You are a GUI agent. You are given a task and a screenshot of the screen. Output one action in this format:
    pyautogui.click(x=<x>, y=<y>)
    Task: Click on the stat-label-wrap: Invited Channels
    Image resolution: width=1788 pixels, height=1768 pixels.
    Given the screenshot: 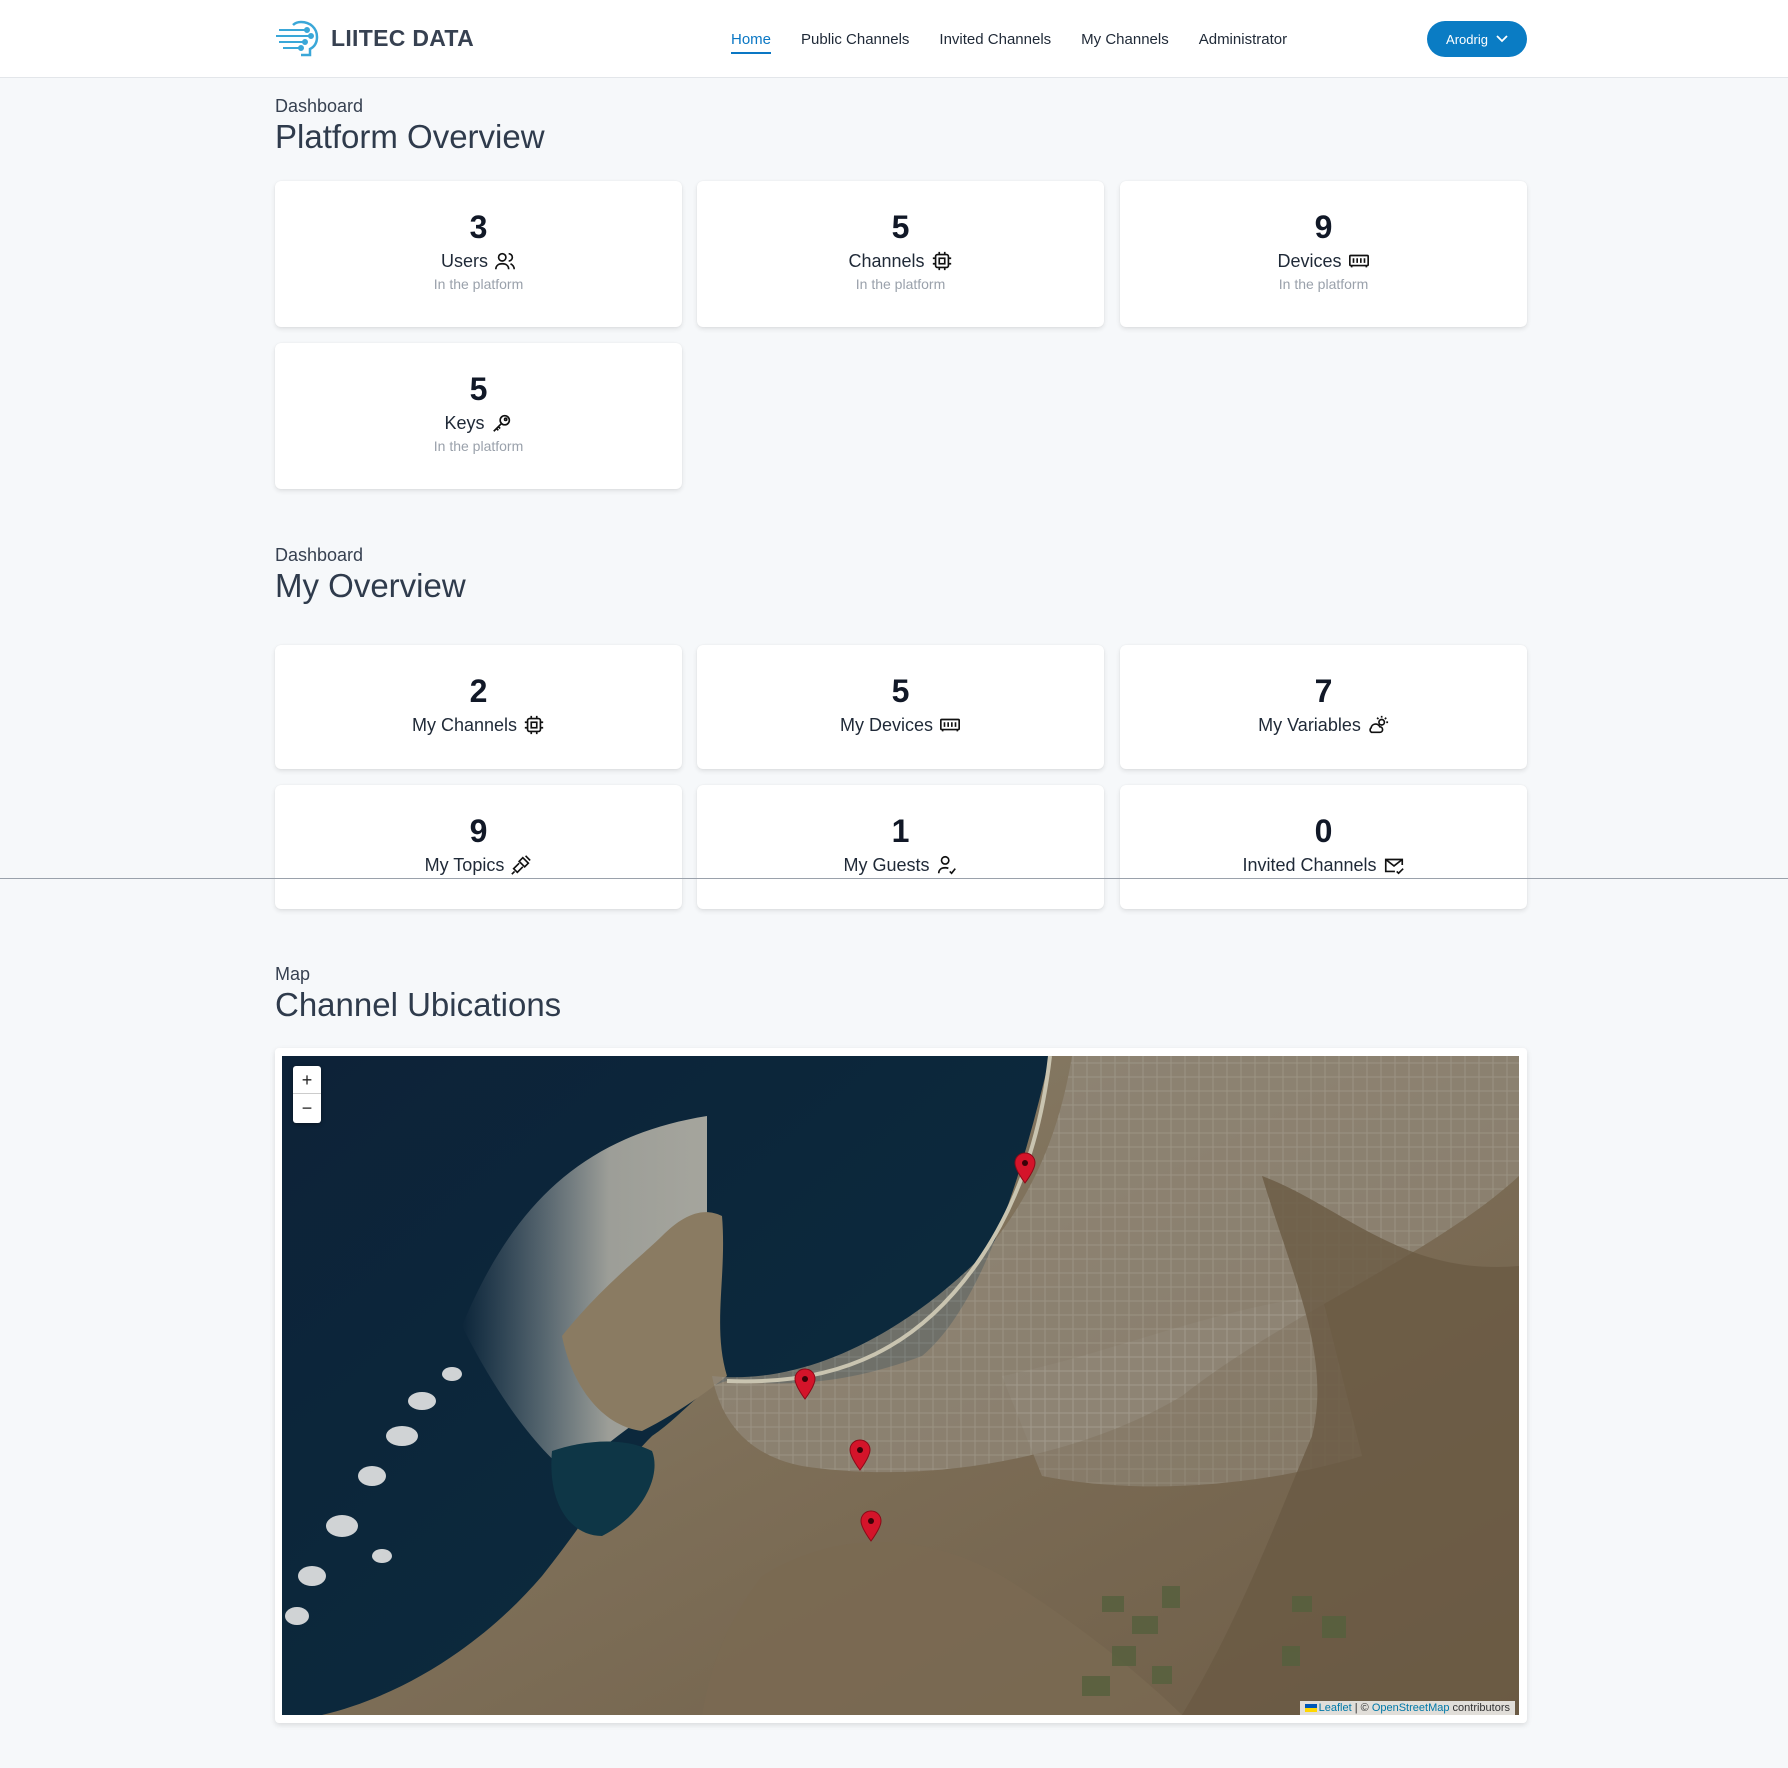 What is the action you would take?
    pyautogui.click(x=1323, y=865)
    